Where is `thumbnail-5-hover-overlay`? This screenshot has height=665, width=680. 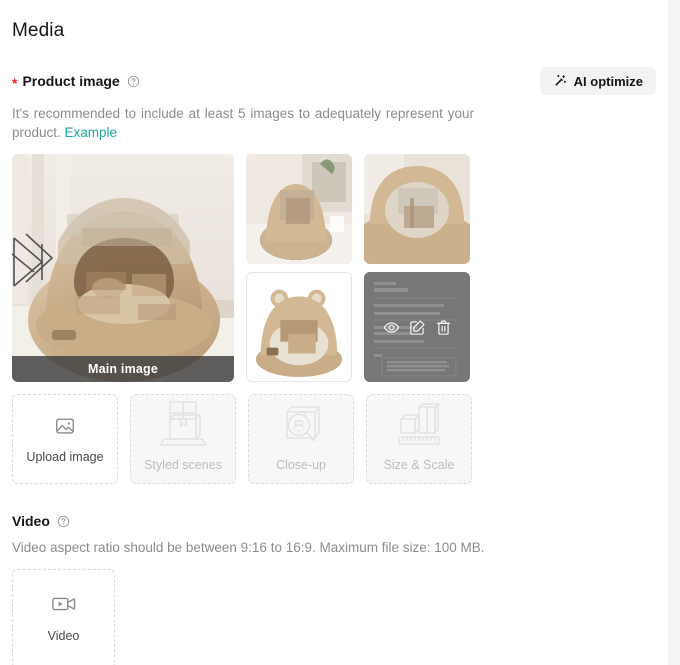 thumbnail-5-hover-overlay is located at coordinates (417, 327).